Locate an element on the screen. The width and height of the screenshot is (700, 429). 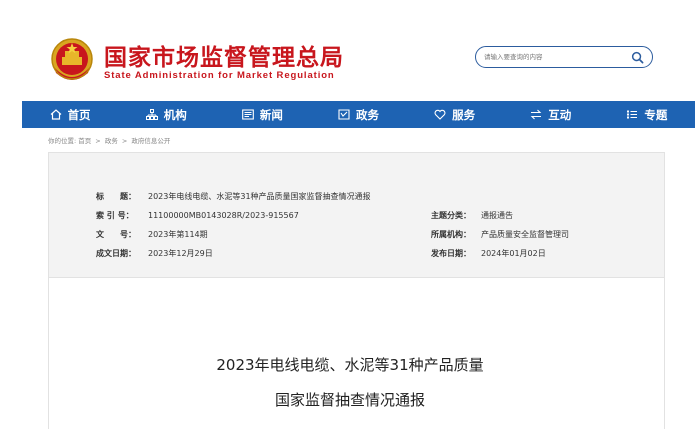
meta-published-value: 2024年01月02日 is located at coordinates (513, 253).